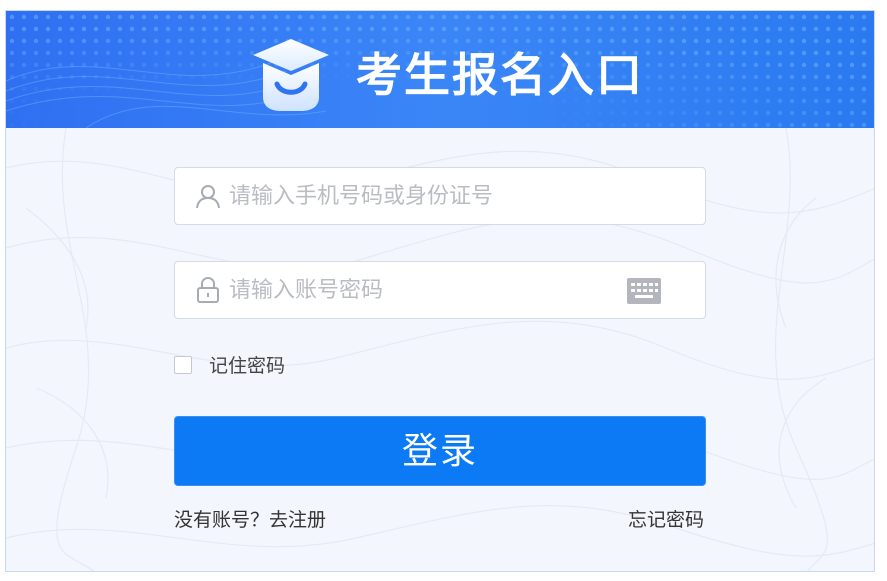 Image resolution: width=887 pixels, height=581 pixels. I want to click on keyboard-icon, so click(644, 291).